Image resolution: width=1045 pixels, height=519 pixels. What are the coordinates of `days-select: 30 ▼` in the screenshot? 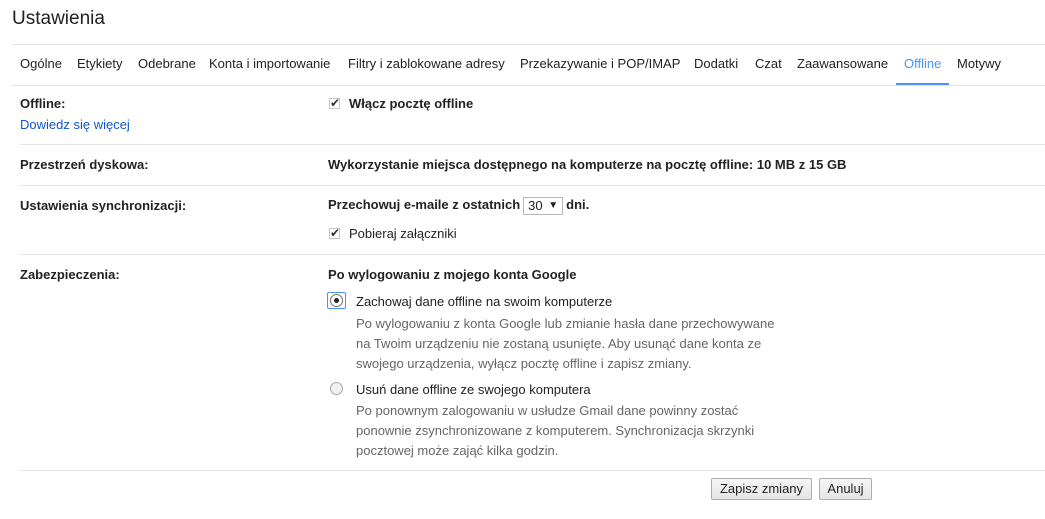 It's located at (543, 205).